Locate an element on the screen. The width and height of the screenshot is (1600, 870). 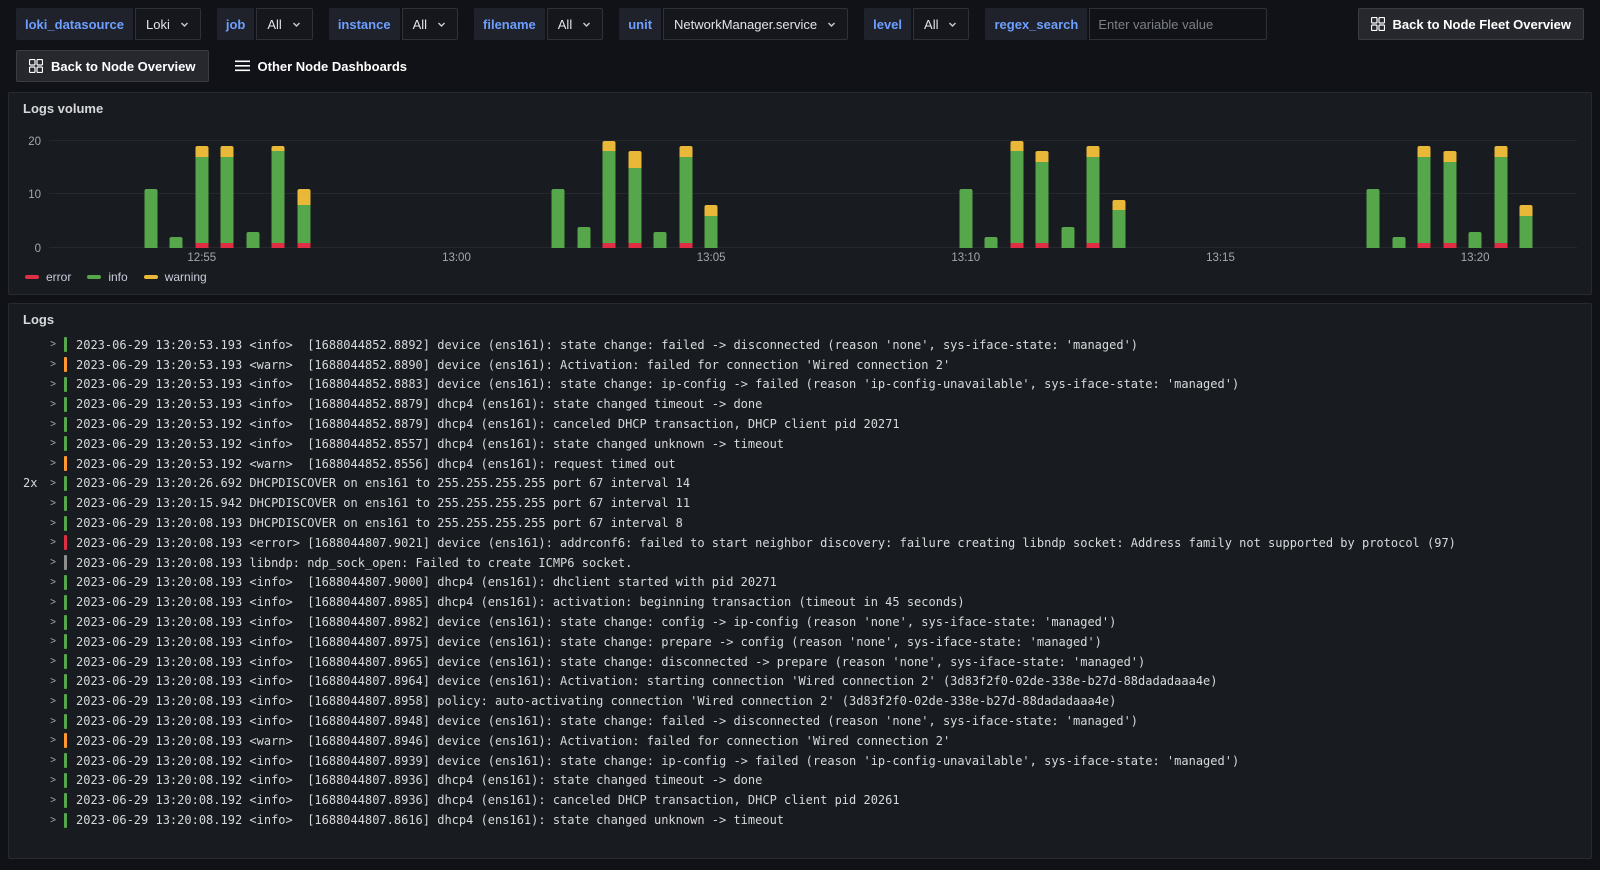
regex-search-control: regex_search is located at coordinates (1126, 24).